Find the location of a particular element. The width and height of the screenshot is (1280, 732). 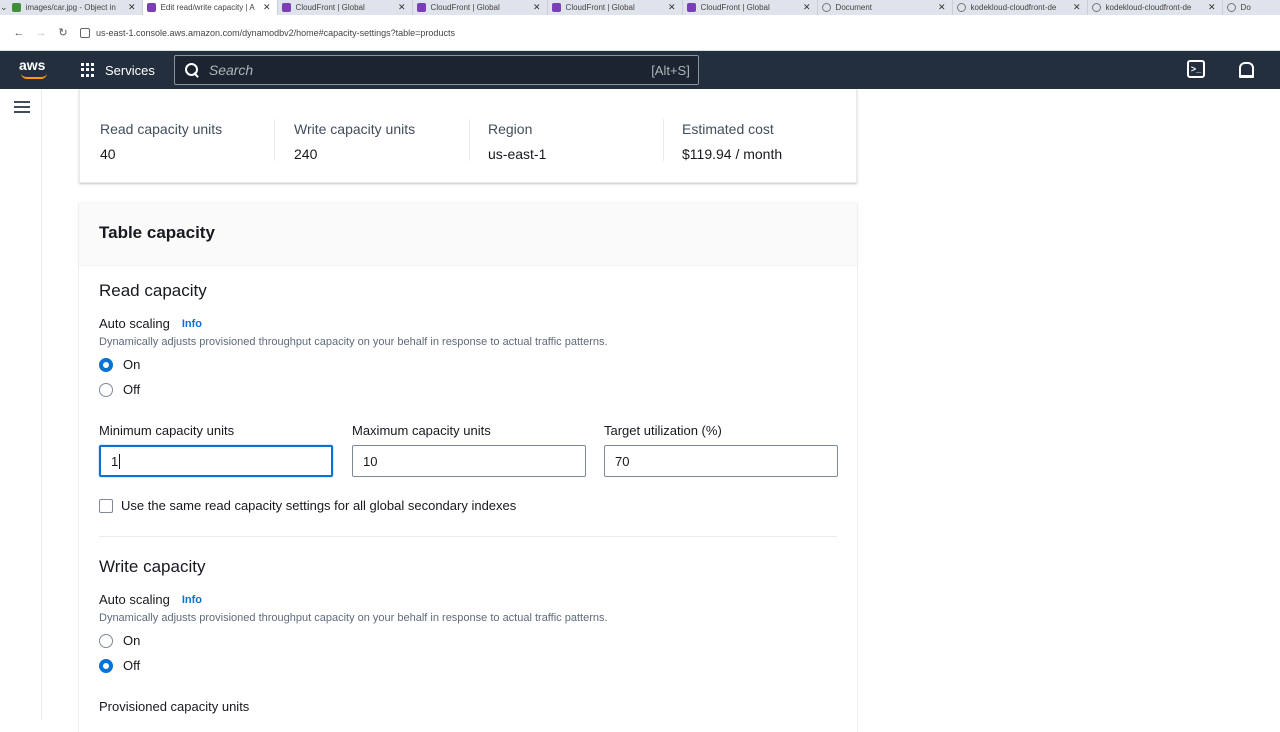

summary-read-capacity-value: 40 is located at coordinates (108, 154).